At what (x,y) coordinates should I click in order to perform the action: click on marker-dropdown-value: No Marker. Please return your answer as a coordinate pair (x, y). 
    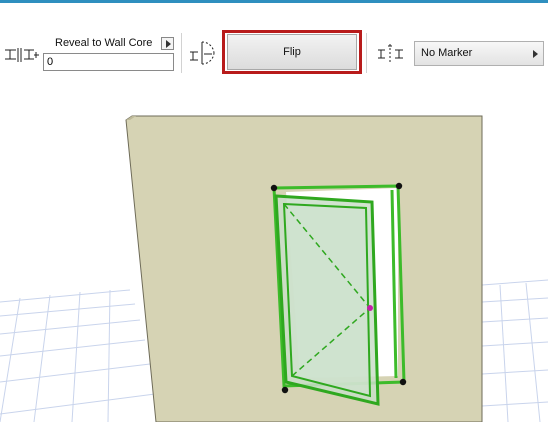
    Looking at the image, I should click on (447, 53).